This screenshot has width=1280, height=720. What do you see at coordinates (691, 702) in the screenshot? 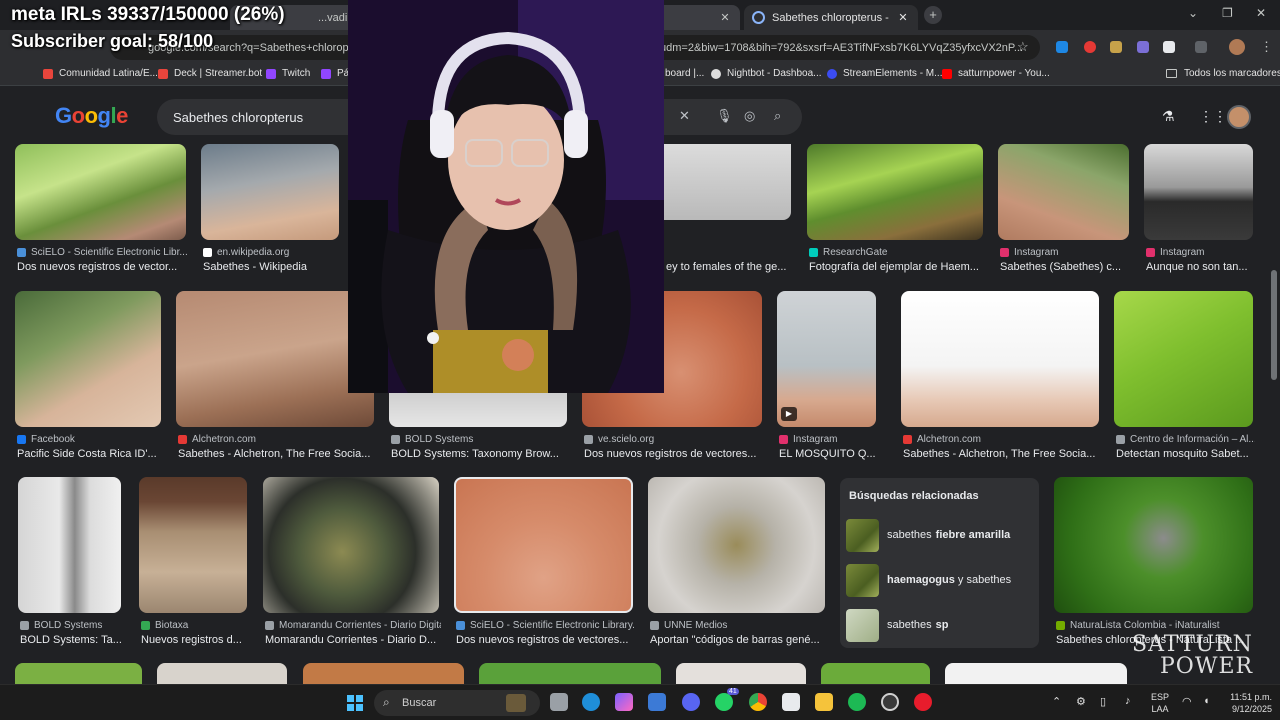
I see `discord-icon` at bounding box center [691, 702].